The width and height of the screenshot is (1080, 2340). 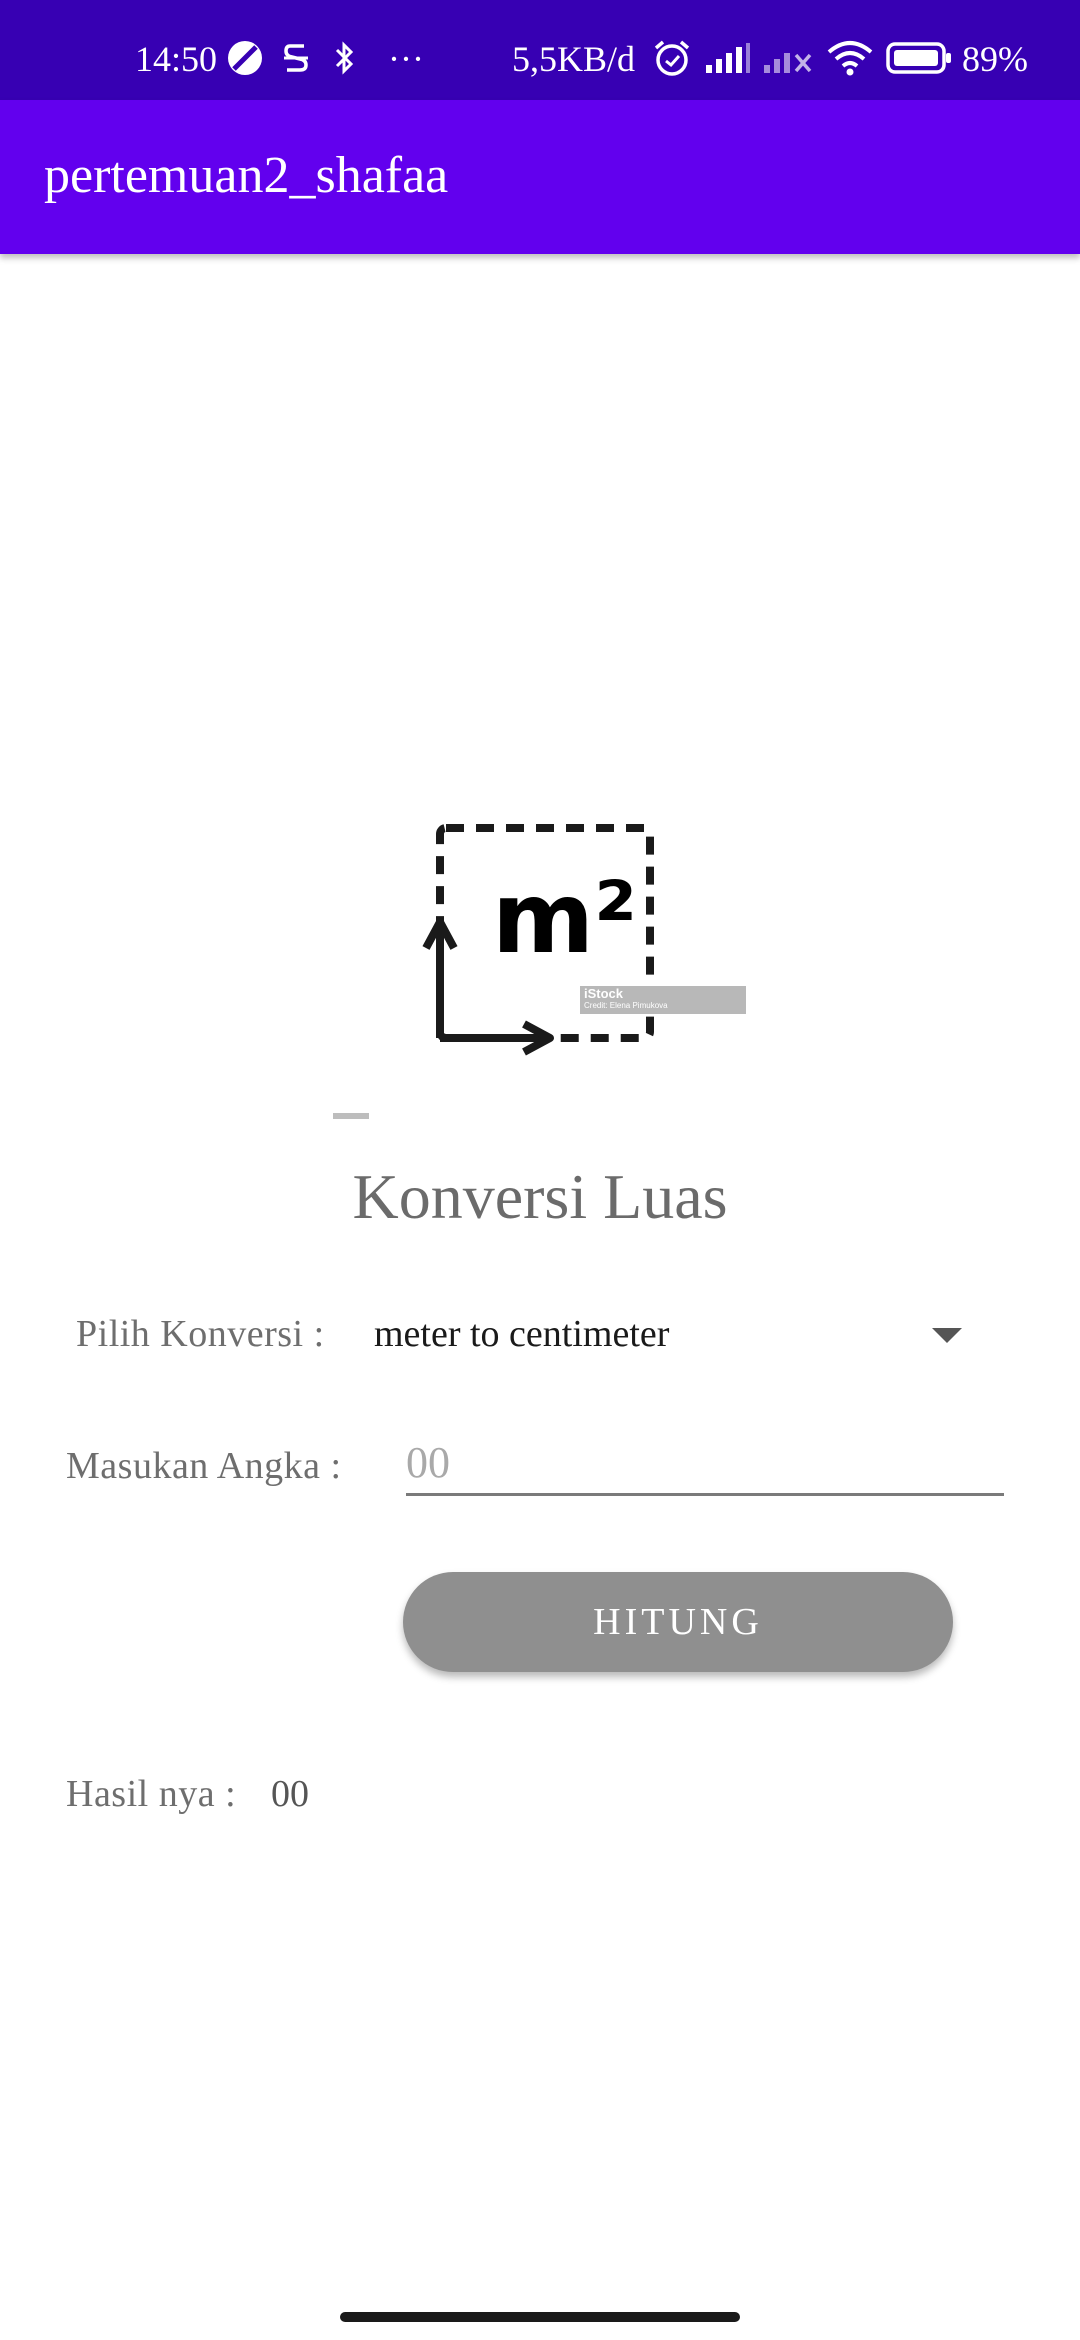 What do you see at coordinates (672, 58) in the screenshot?
I see `alarm-icon` at bounding box center [672, 58].